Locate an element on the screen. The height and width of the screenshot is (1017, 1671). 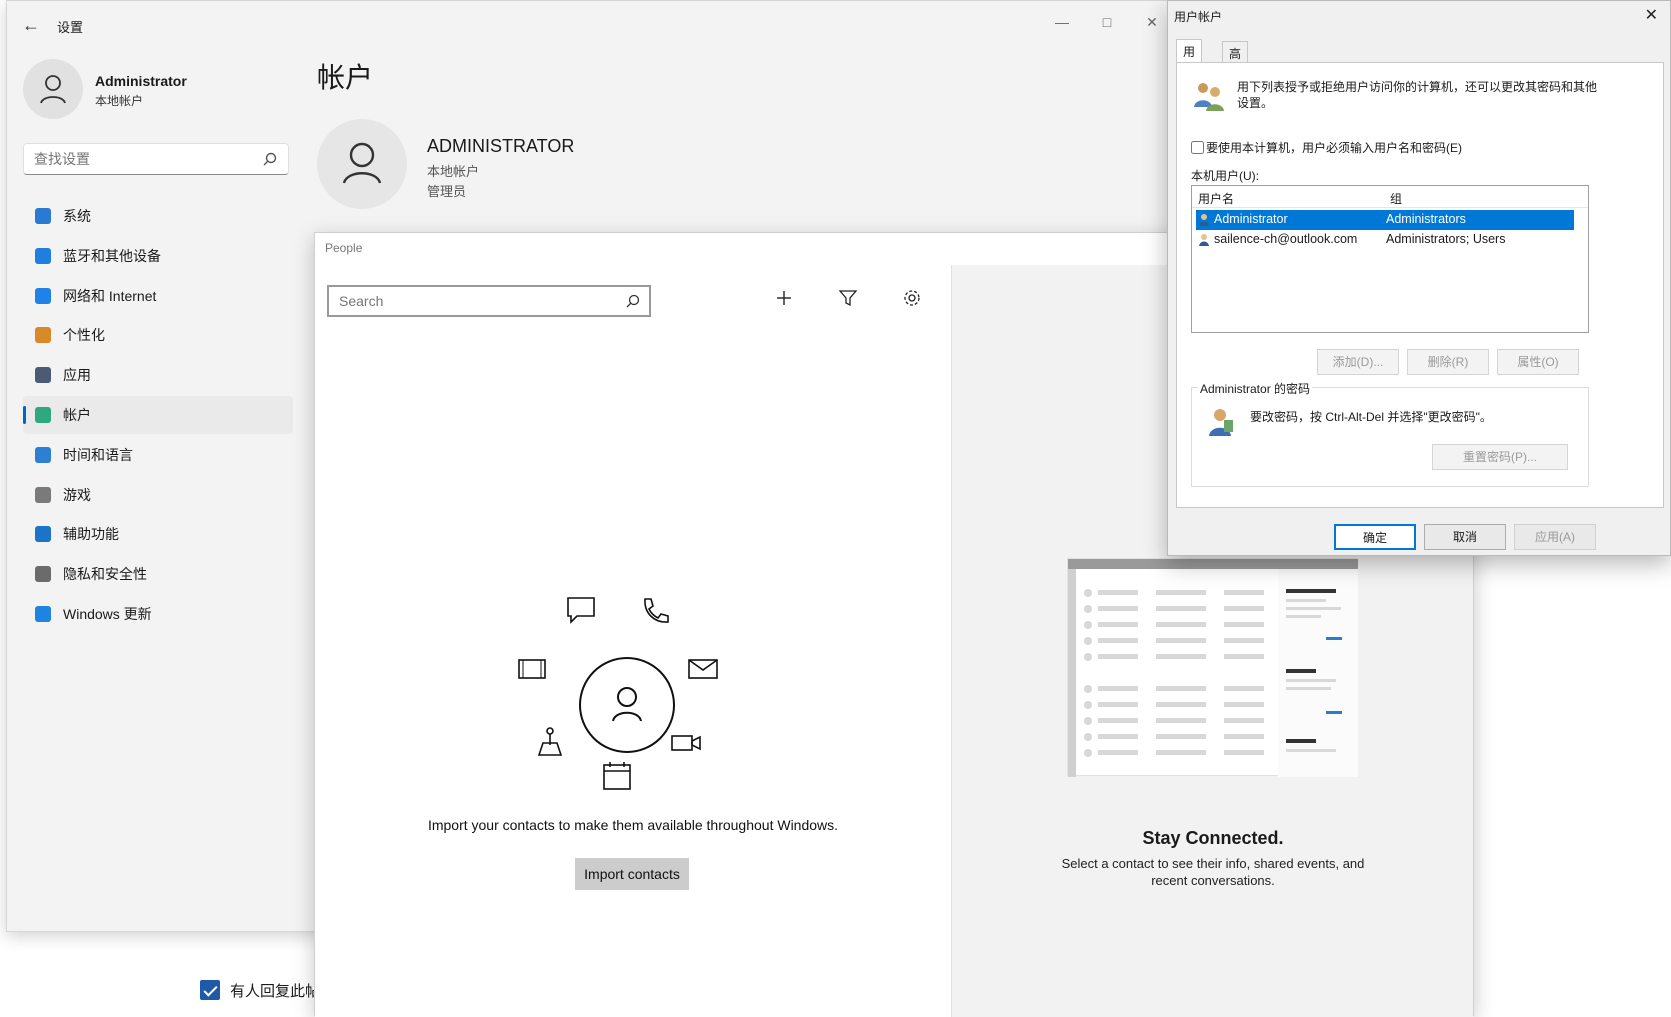
brush-icon is located at coordinates (43, 335).